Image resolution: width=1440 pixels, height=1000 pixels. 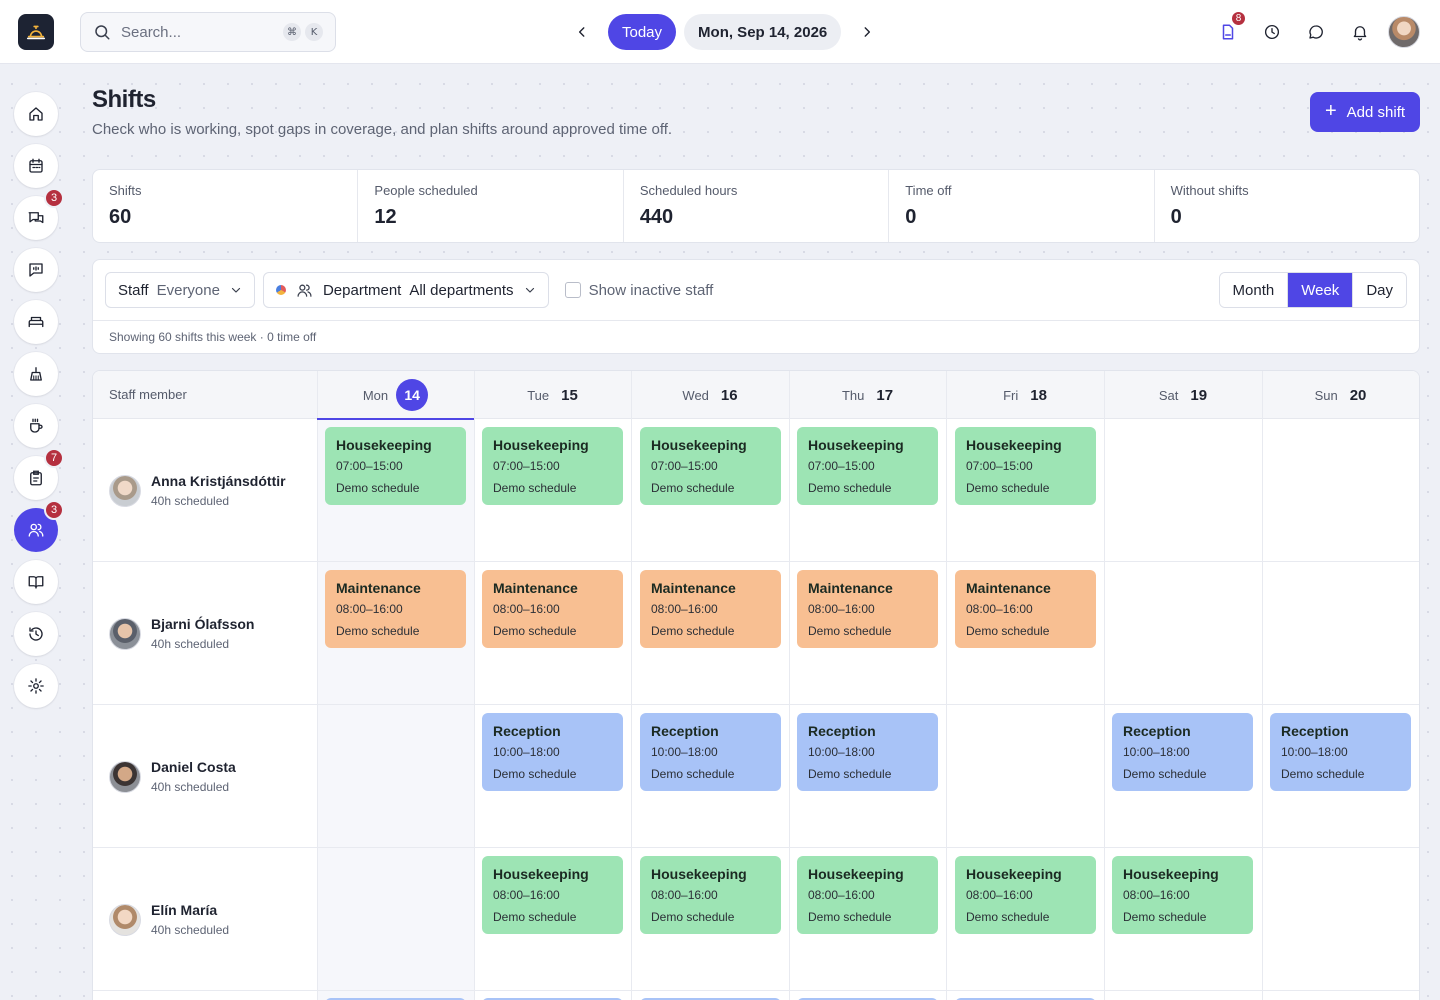 I want to click on day-header-wed: Wed 16, so click(x=710, y=395).